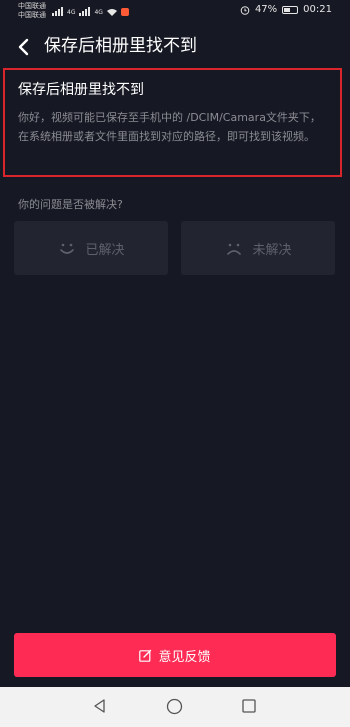 The height and width of the screenshot is (727, 350). I want to click on page-title: 保存后相册里找不到, so click(120, 46).